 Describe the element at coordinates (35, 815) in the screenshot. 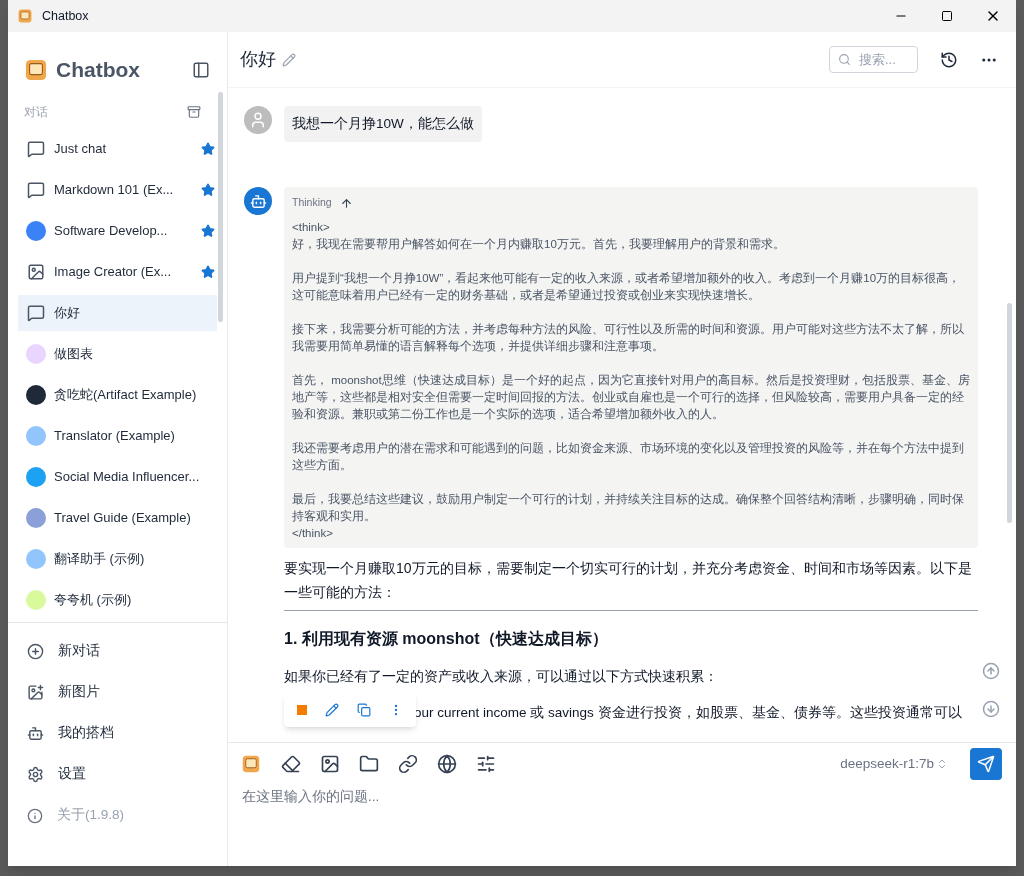

I see `info-icon` at that location.